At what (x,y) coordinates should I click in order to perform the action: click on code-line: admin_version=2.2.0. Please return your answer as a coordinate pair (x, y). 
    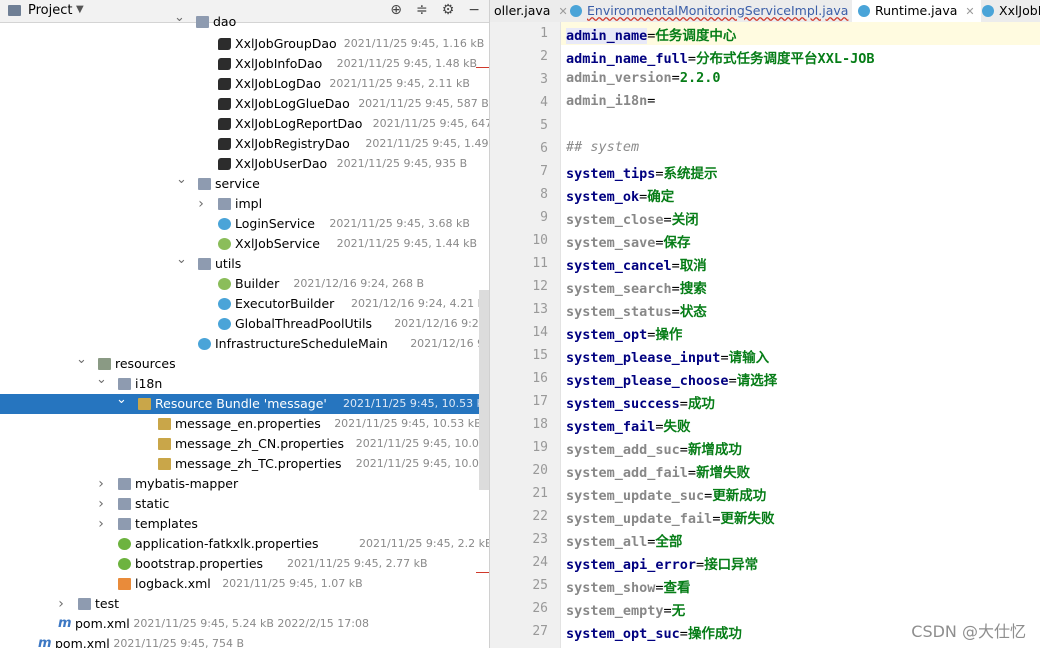
    Looking at the image, I should click on (643, 78).